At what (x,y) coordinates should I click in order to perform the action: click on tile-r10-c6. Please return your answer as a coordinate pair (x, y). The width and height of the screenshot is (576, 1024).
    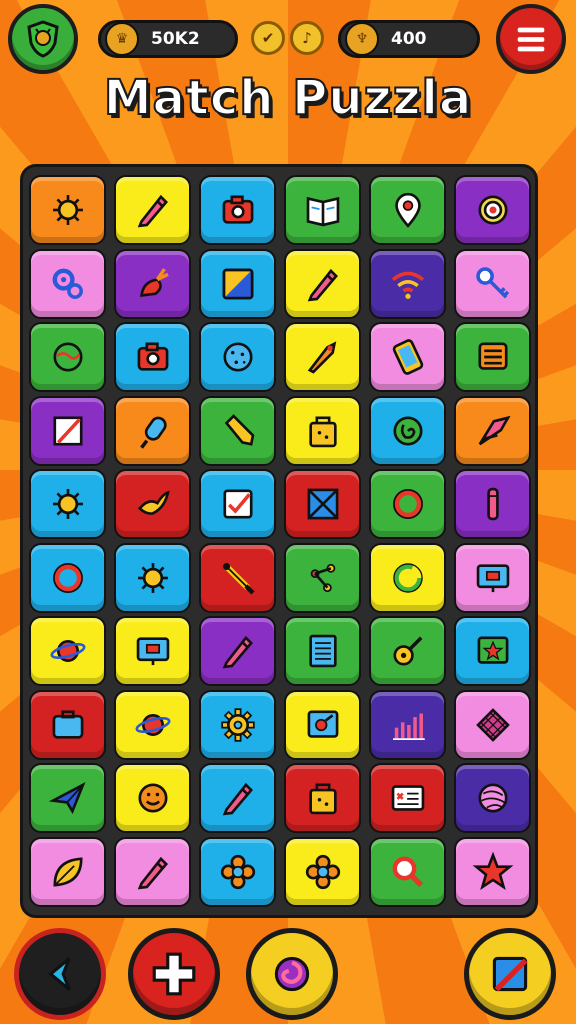
    Looking at the image, I should click on (492, 871).